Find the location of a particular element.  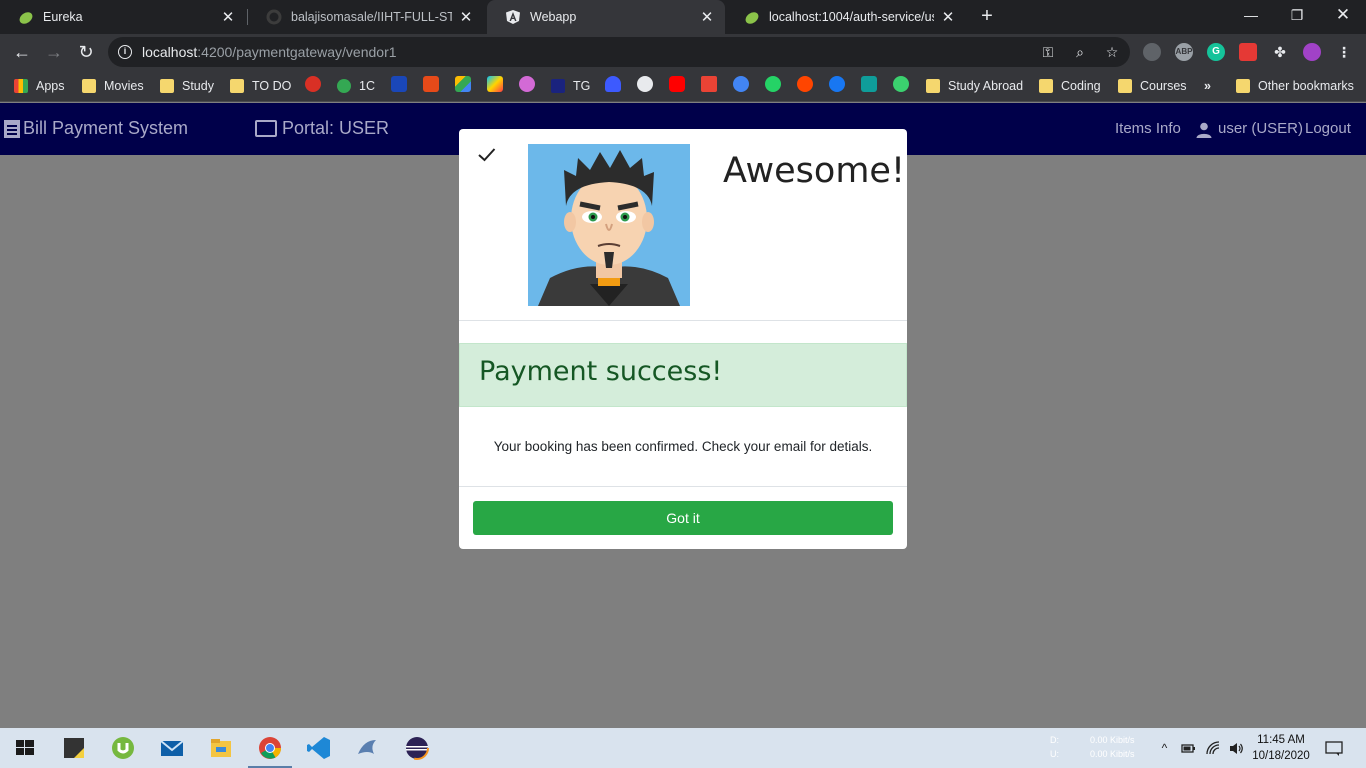

tab-title: balajisomasale/IIHT-FULL-STACK is located at coordinates (371, 17).